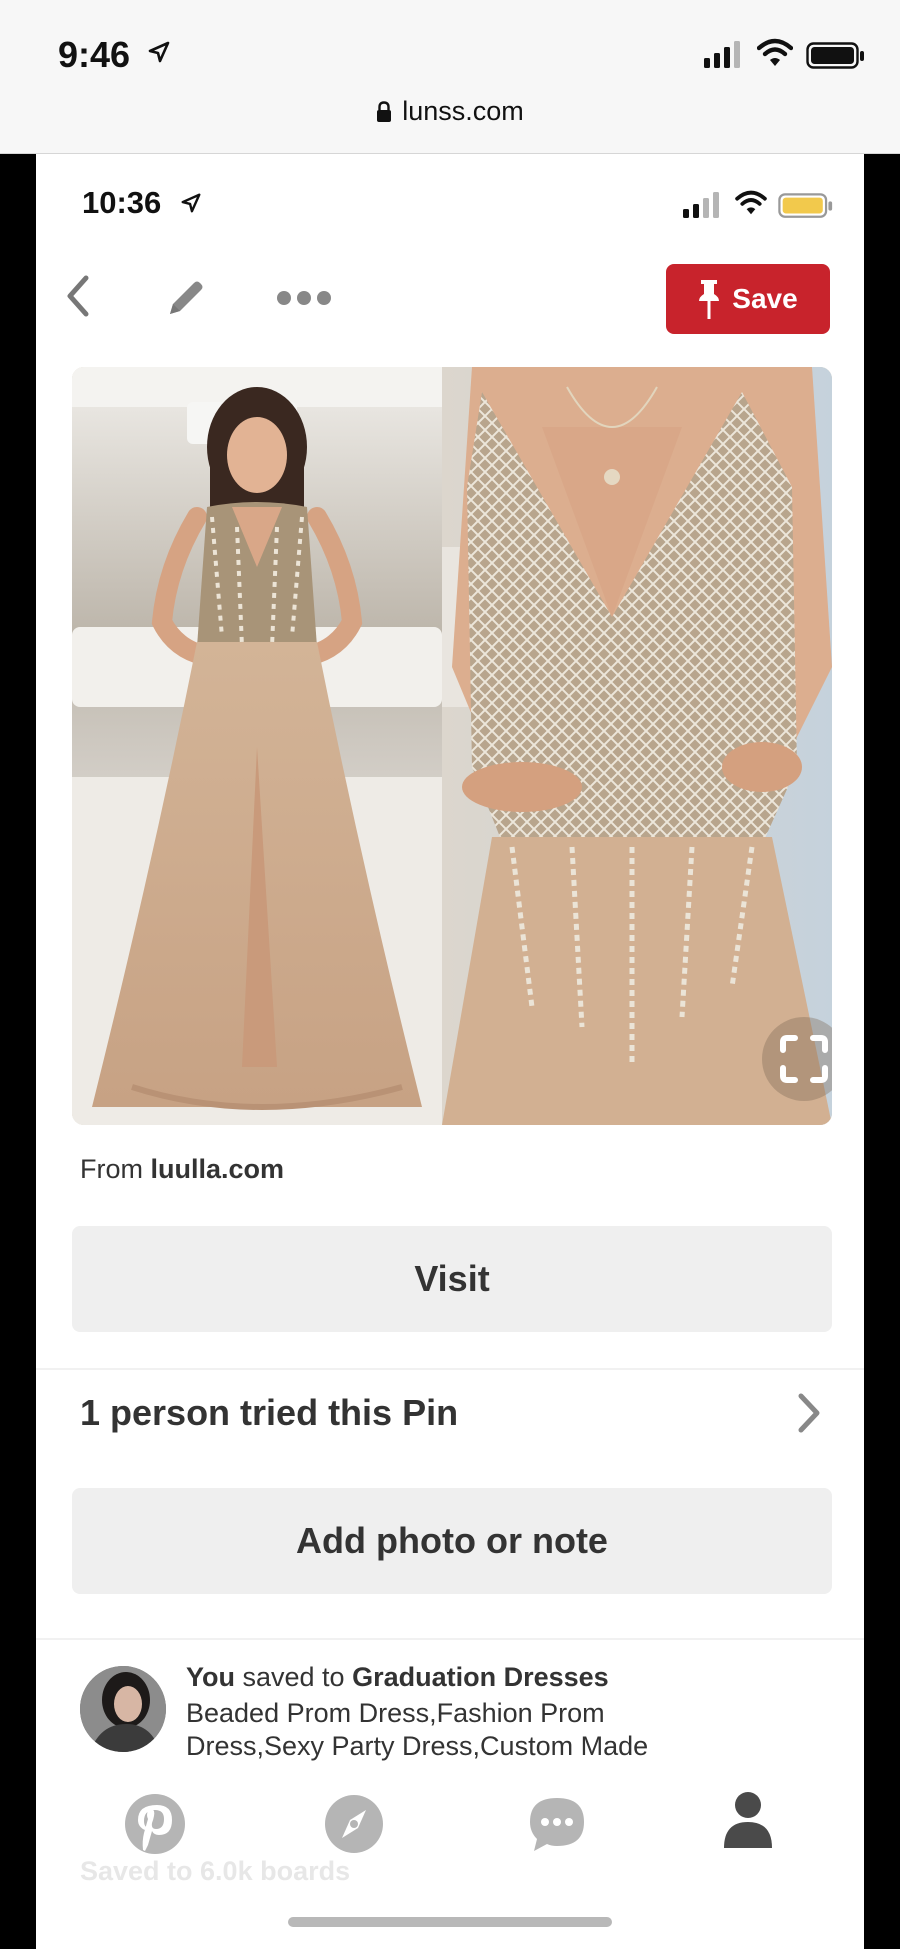  What do you see at coordinates (294, 1677) in the screenshot?
I see `activity-verb: saved to` at bounding box center [294, 1677].